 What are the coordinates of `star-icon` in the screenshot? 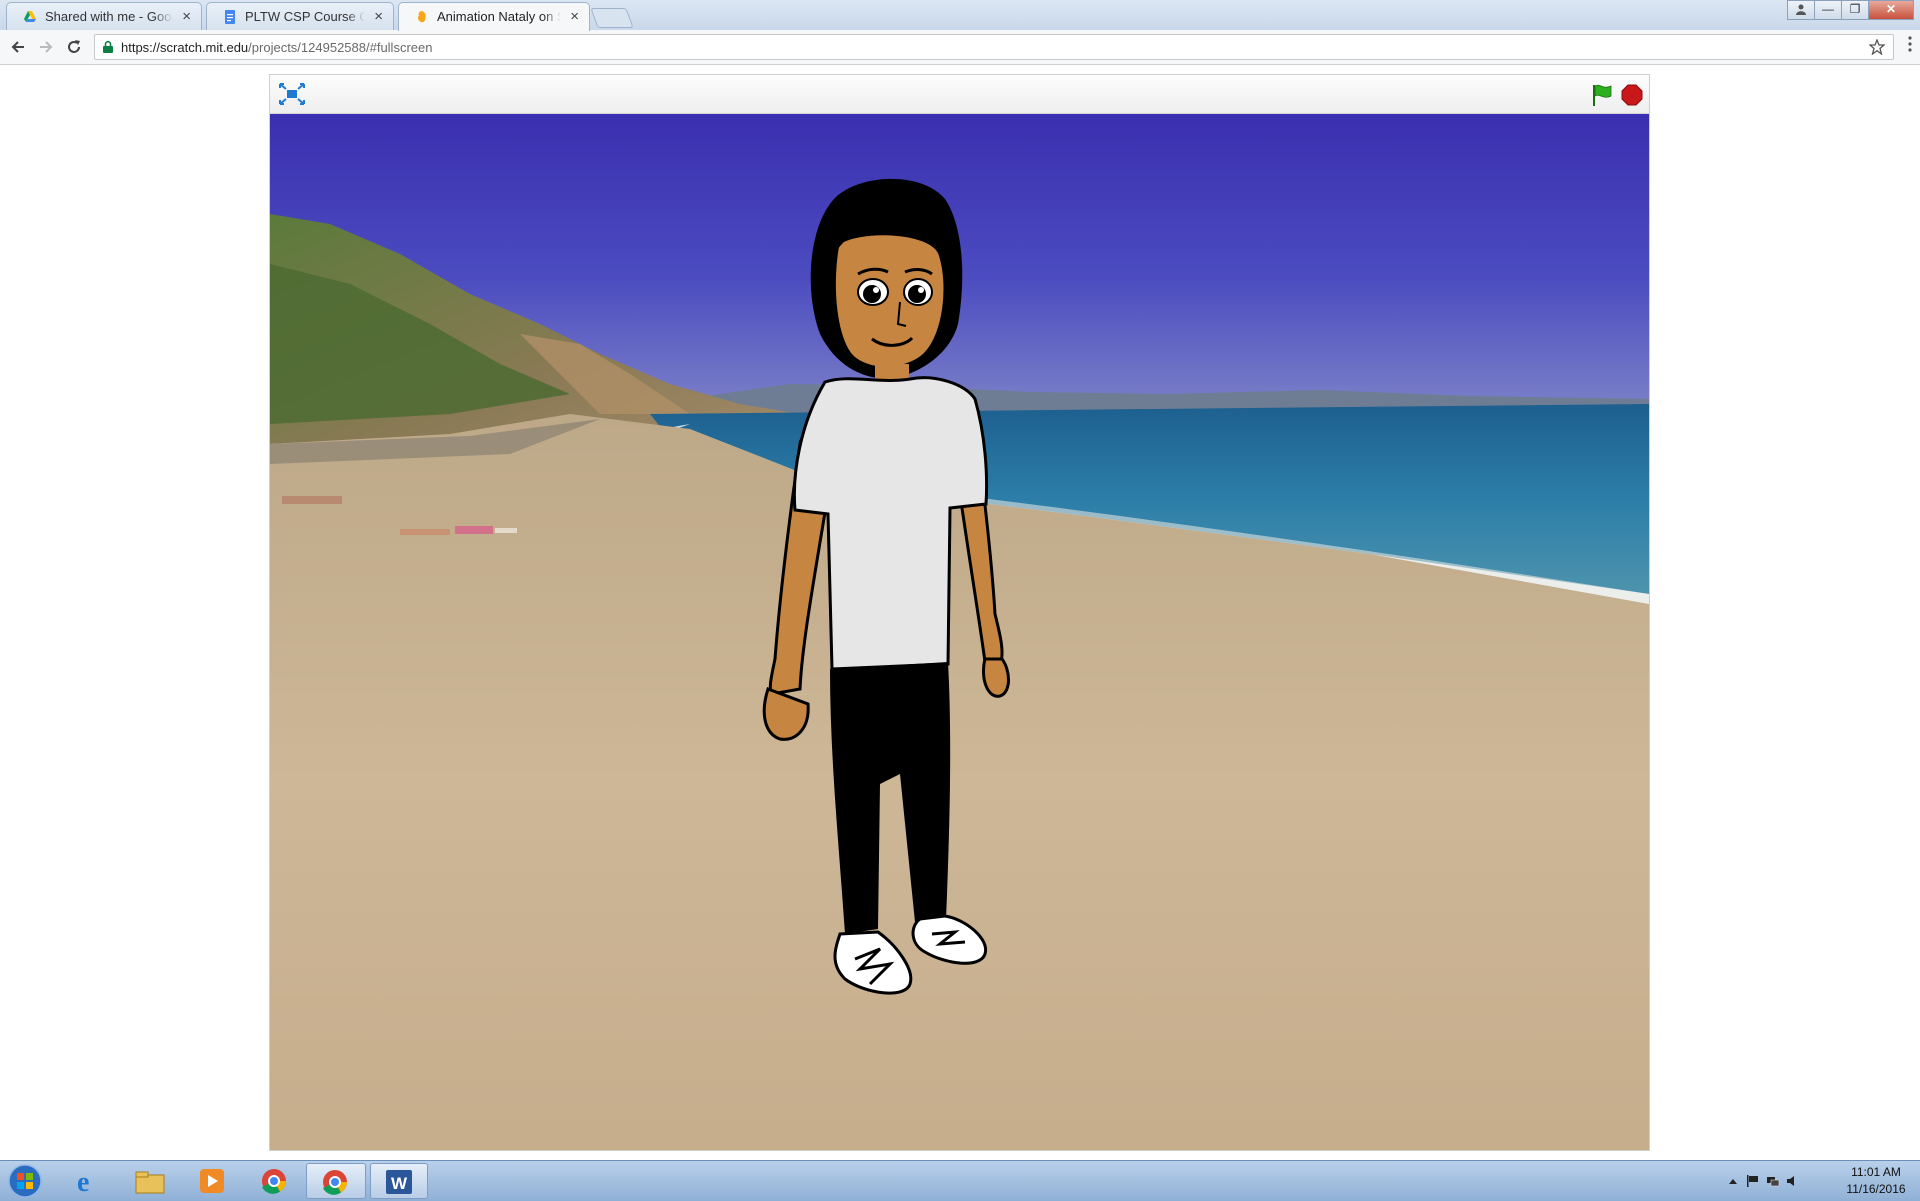 It's located at (1877, 47).